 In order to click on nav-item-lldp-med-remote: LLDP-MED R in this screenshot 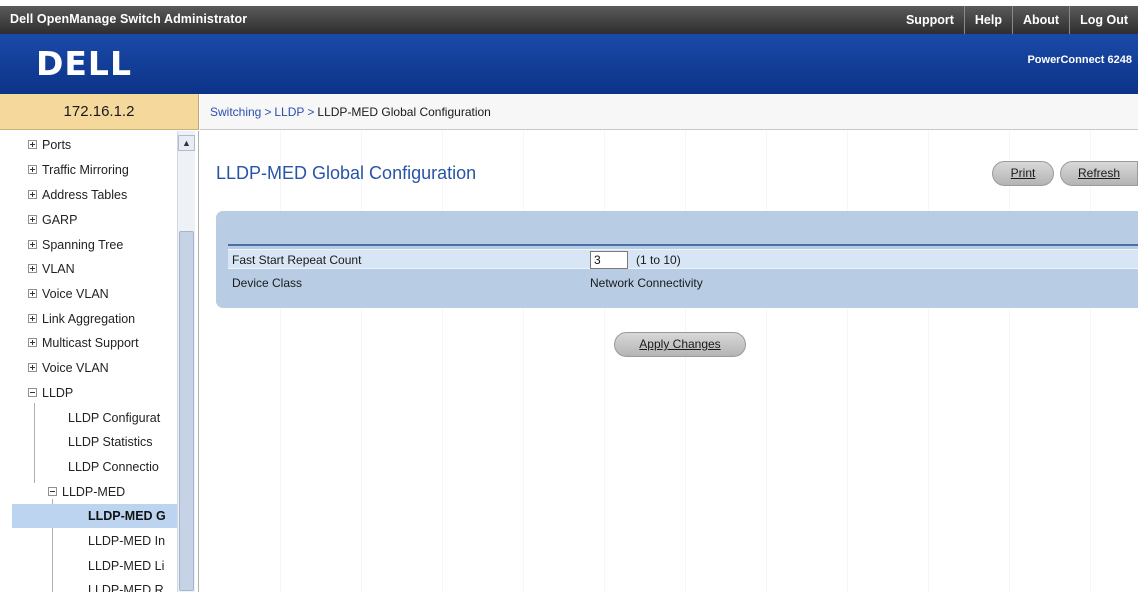, I will do `click(126, 585)`.